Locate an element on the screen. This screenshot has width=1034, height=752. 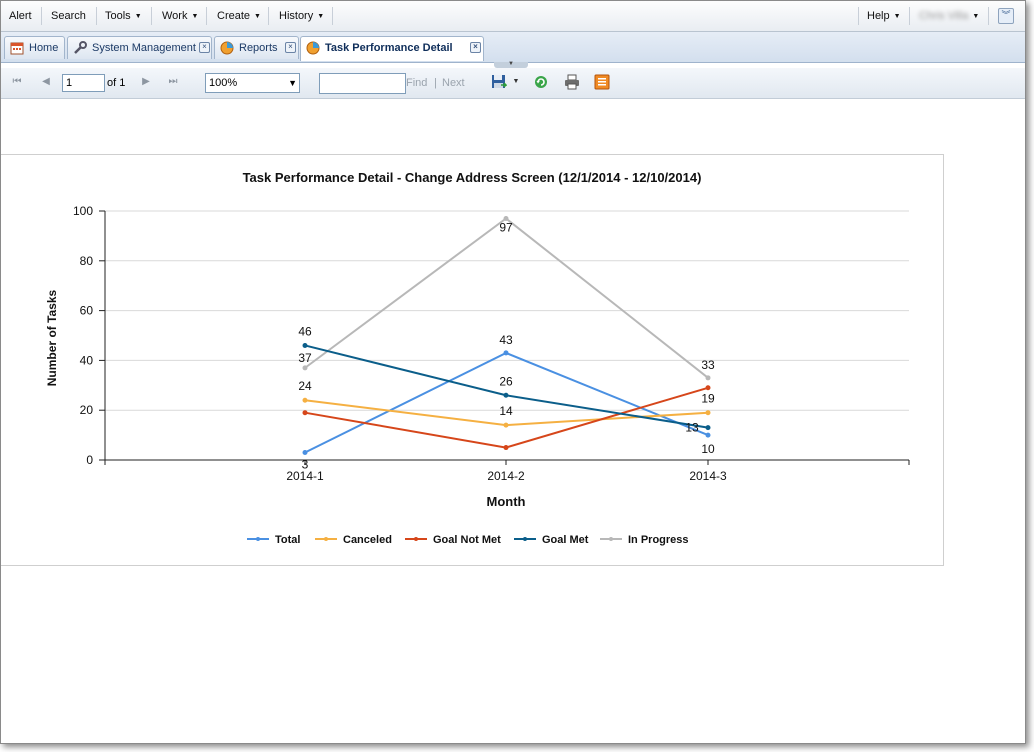
tab-task-performance-detail-label: Task Performance Detail is located at coordinates (389, 48).